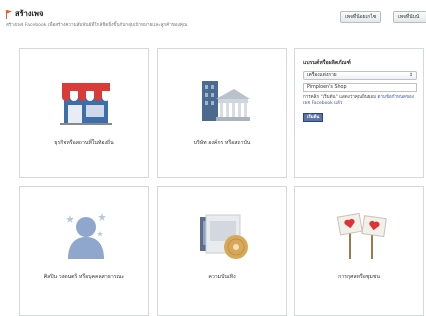  I want to click on tile-company: บริษัท องค์กร หรือสถาบัน, so click(222, 113).